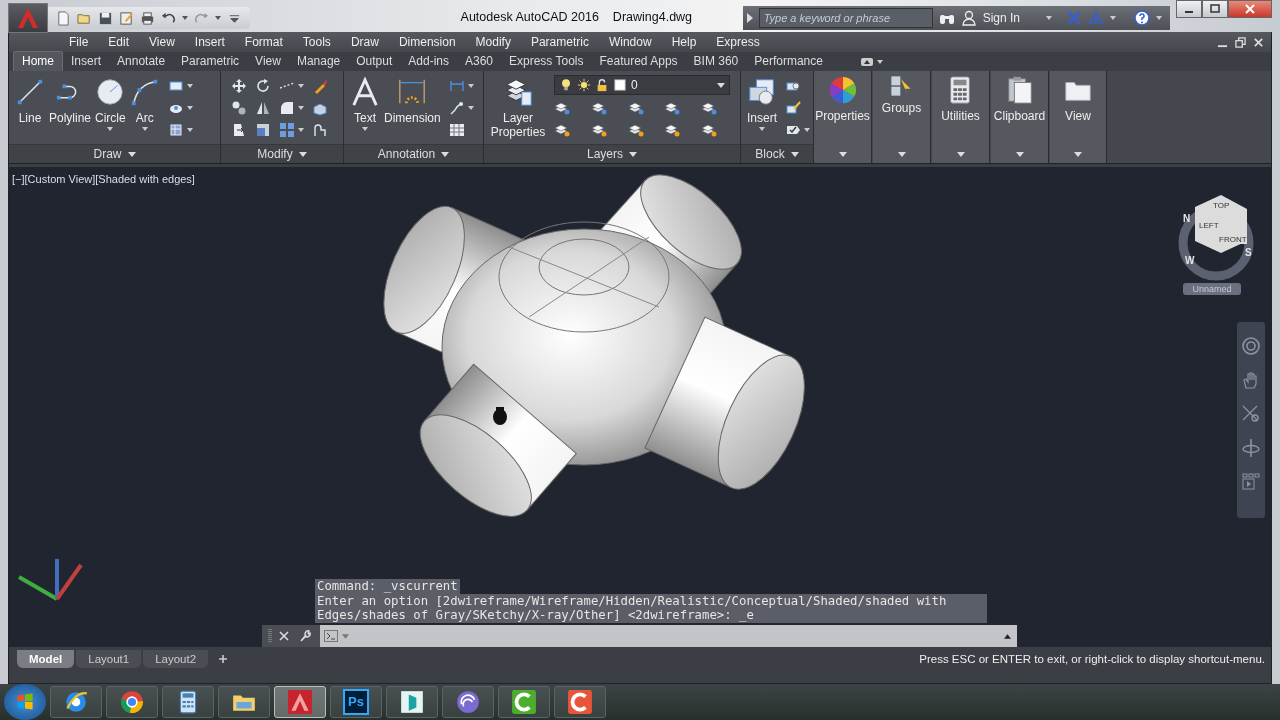  What do you see at coordinates (412, 100) in the screenshot?
I see `ribbon-tool-button: Dimension` at bounding box center [412, 100].